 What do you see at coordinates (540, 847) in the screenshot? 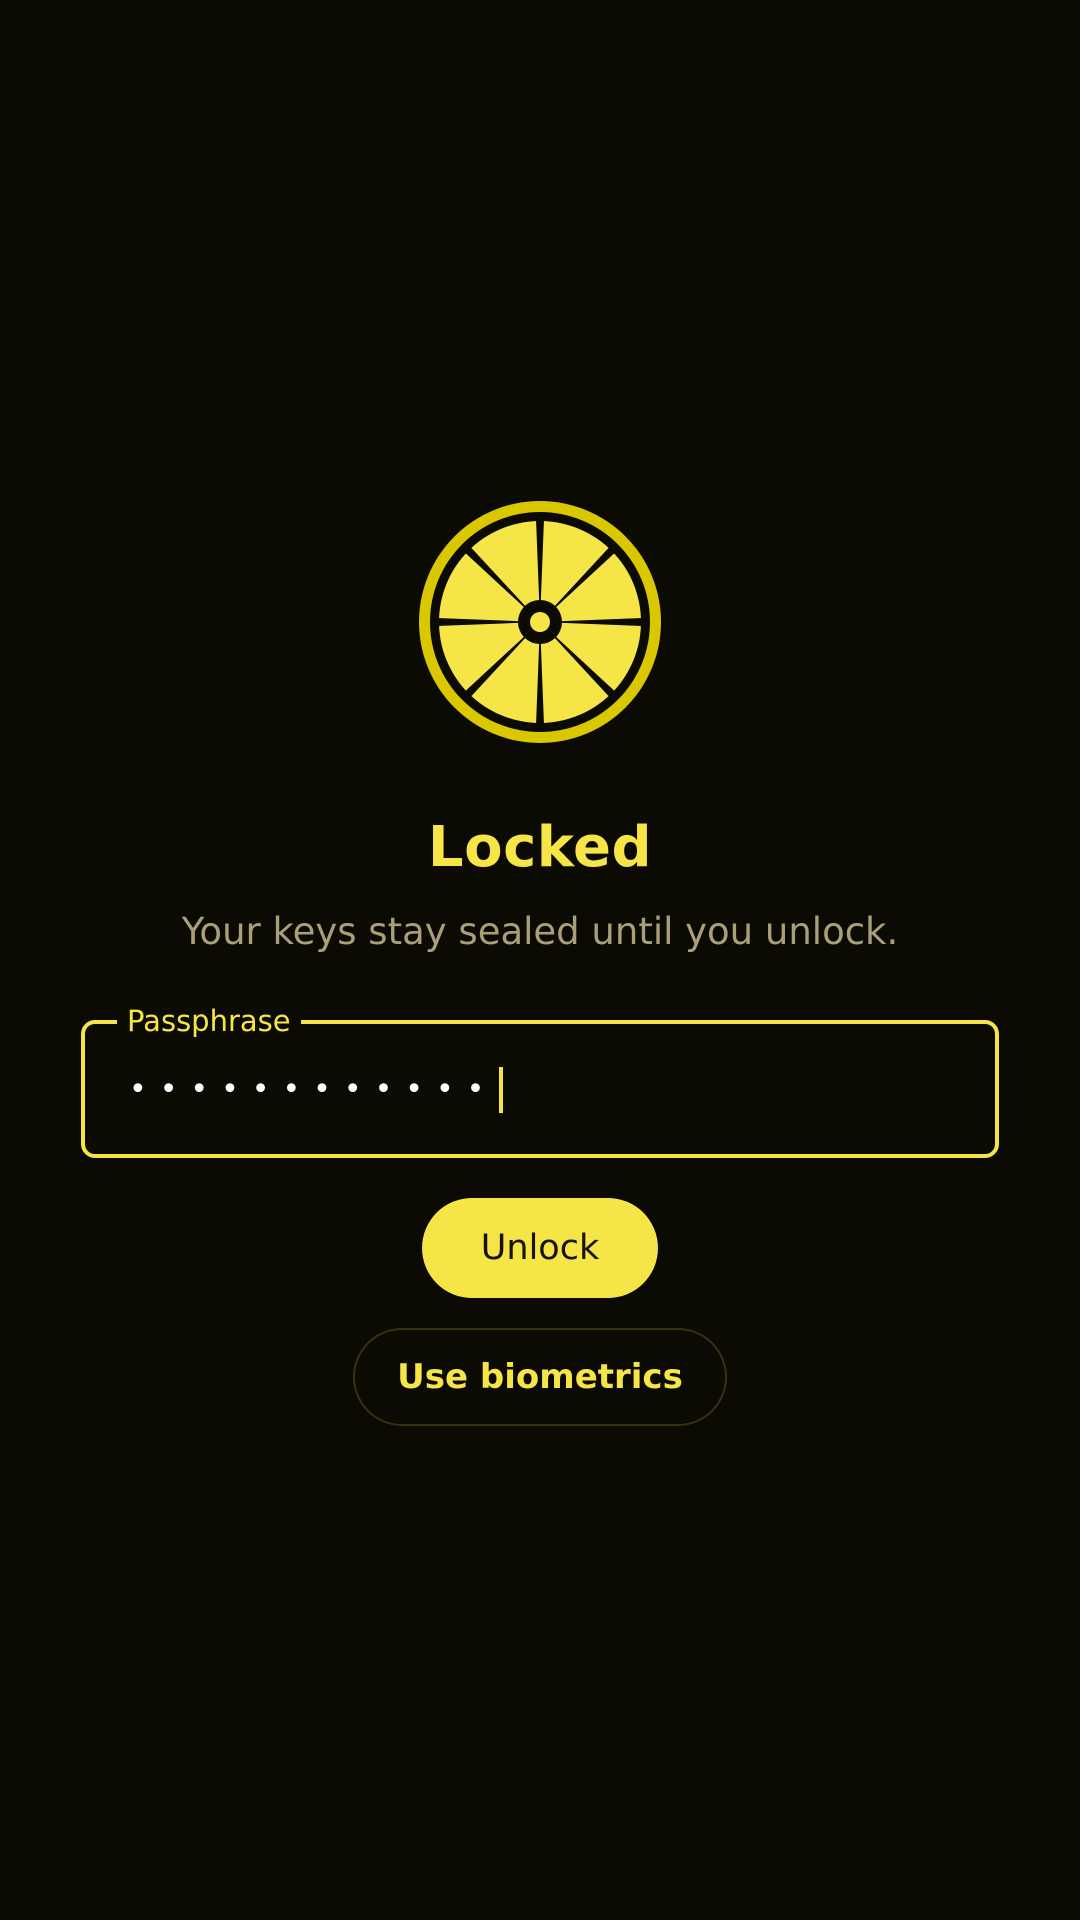
I see `page-title: Locked` at bounding box center [540, 847].